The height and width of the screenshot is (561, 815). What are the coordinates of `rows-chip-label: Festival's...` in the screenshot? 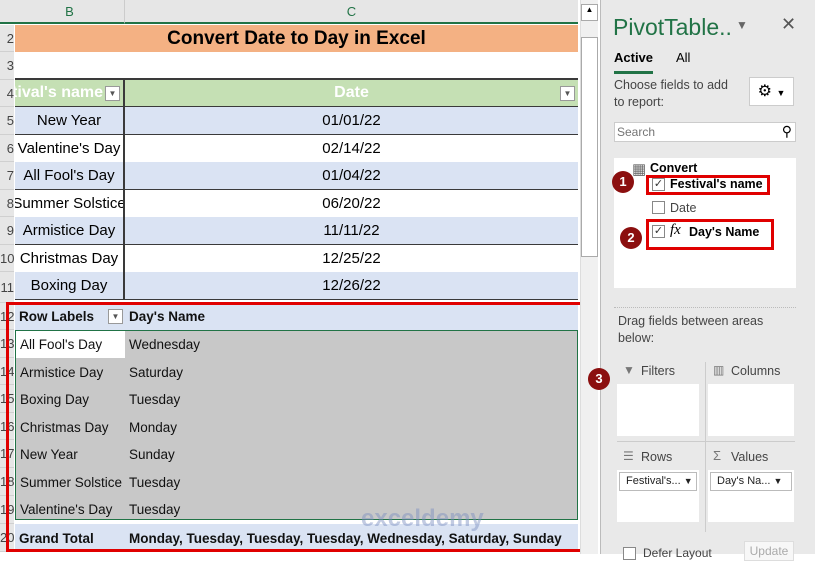 It's located at (653, 481).